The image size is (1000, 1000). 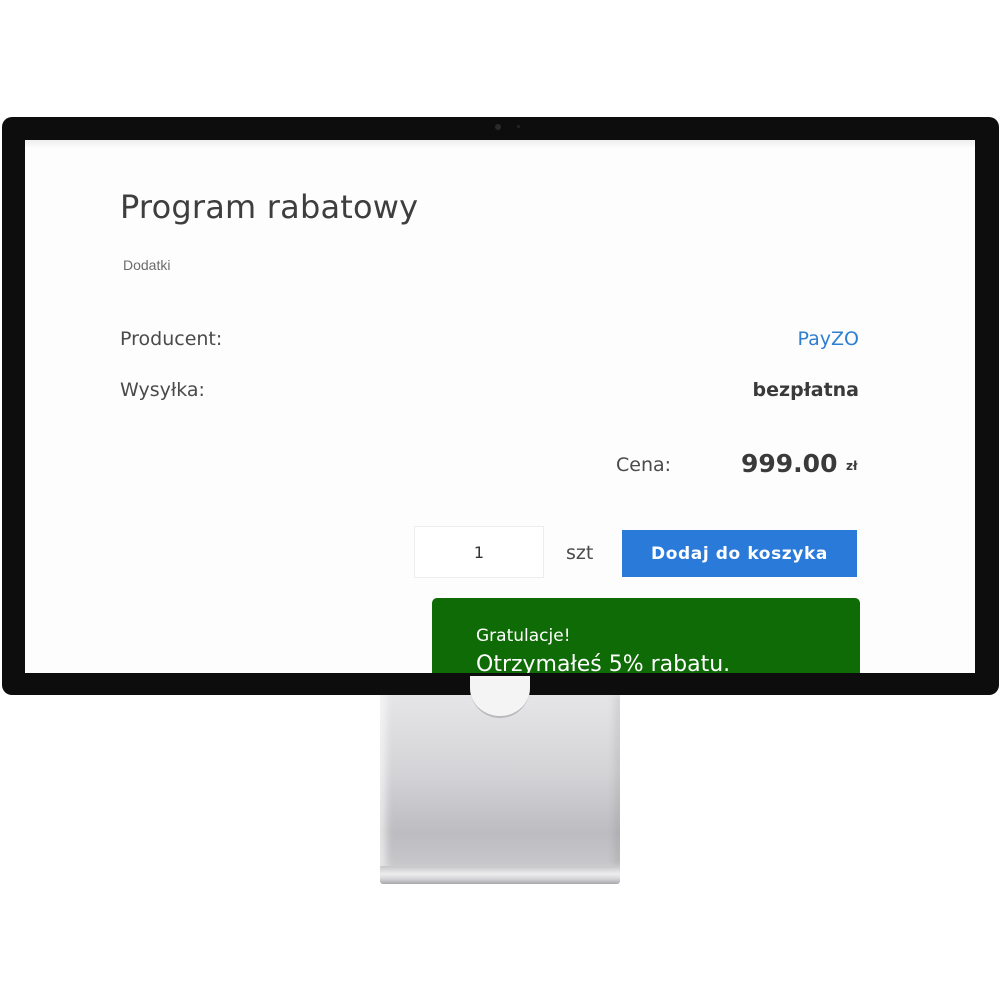 I want to click on notice-text: Otrzymałeś 5% rabatu., so click(x=603, y=662).